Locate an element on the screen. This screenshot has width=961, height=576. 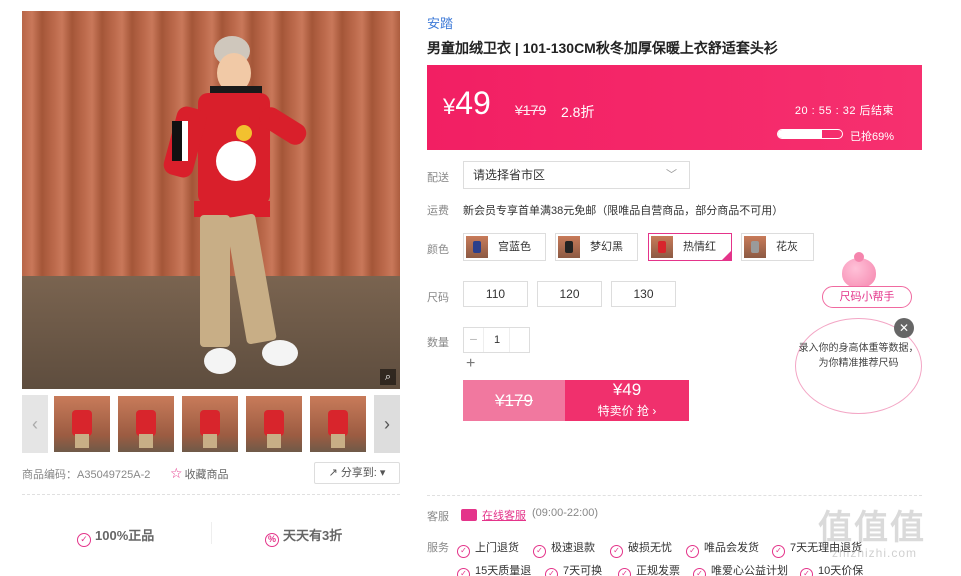
service-item: ✓ 极速退款 is located at coordinates (564, 548).